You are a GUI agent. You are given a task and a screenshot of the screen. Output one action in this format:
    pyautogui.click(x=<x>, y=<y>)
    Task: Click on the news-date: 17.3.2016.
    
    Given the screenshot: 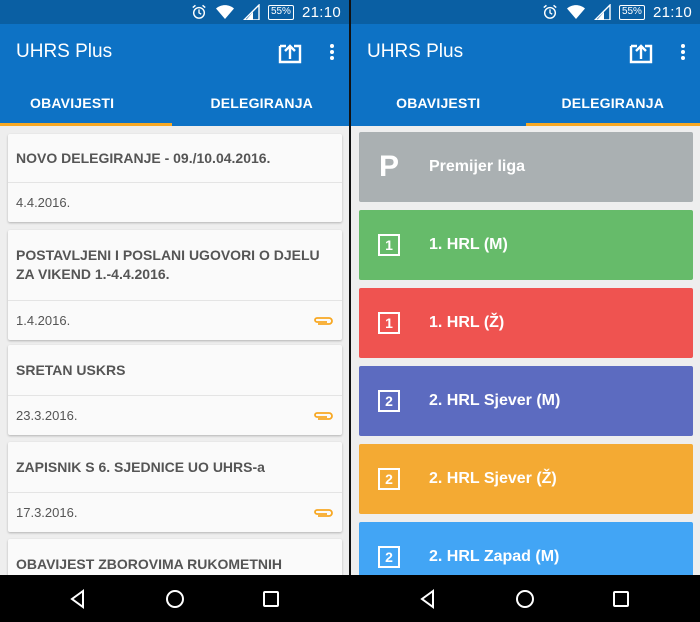 What is the action you would take?
    pyautogui.click(x=47, y=512)
    